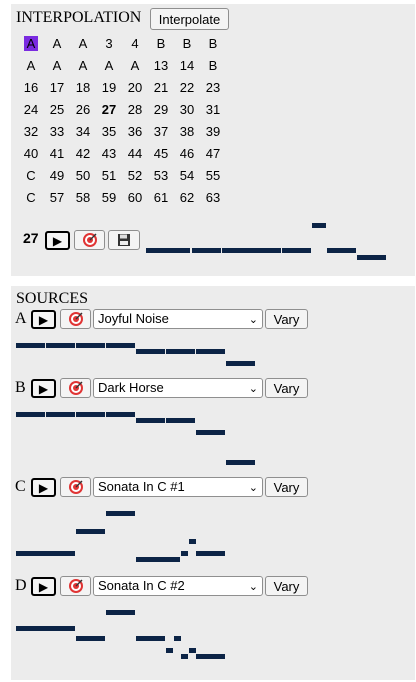 The height and width of the screenshot is (682, 416). I want to click on grid-cell: 32, so click(31, 132).